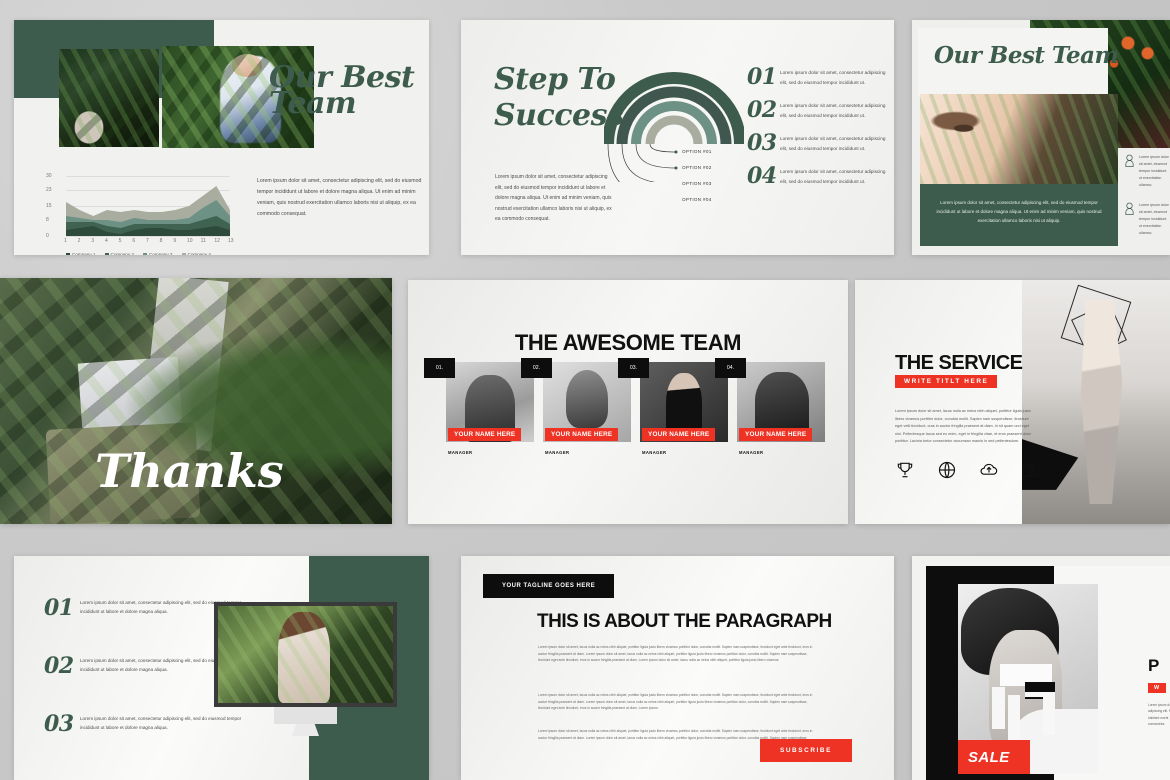 The image size is (1170, 780). Describe the element at coordinates (730, 368) in the screenshot. I see `member-number: 04.` at that location.